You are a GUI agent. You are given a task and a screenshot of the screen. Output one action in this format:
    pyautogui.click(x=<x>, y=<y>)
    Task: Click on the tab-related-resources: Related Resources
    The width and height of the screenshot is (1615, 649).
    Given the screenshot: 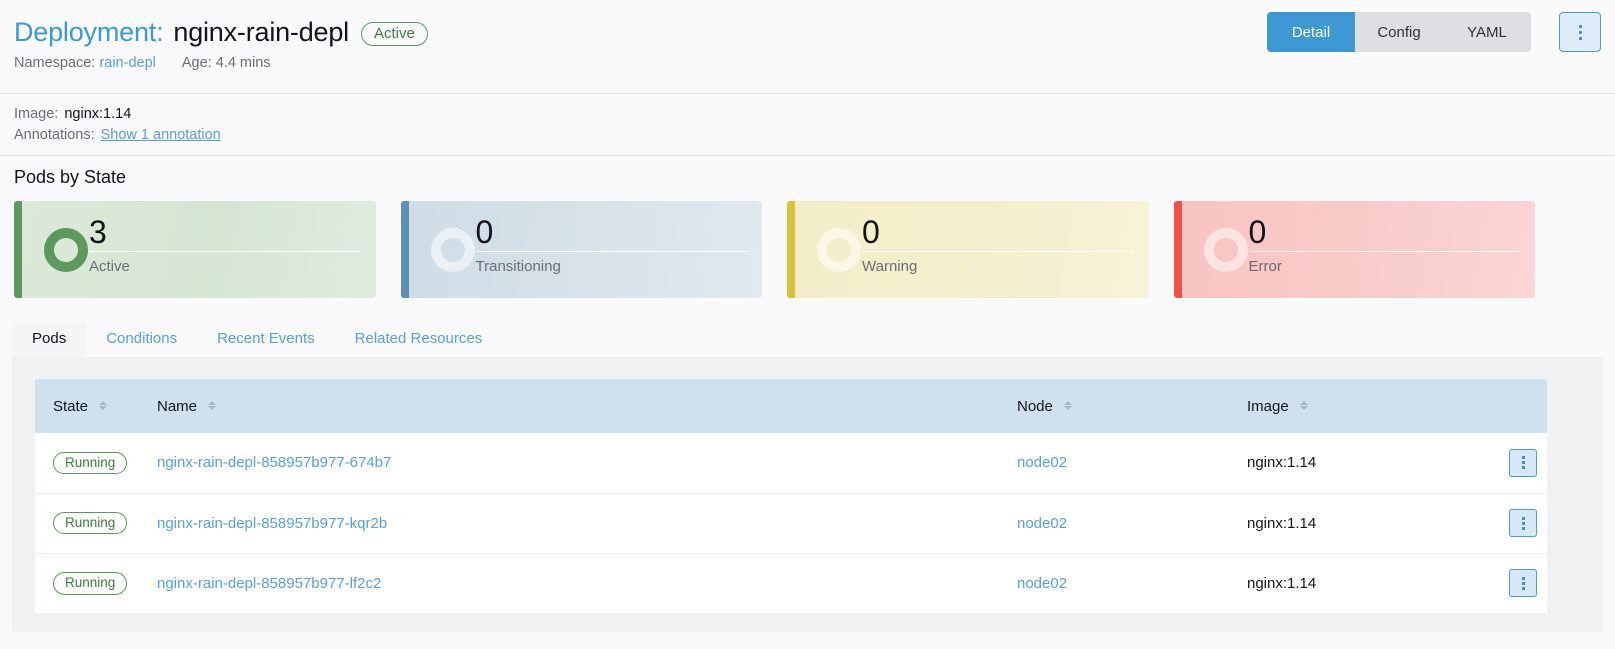 What is the action you would take?
    pyautogui.click(x=419, y=339)
    